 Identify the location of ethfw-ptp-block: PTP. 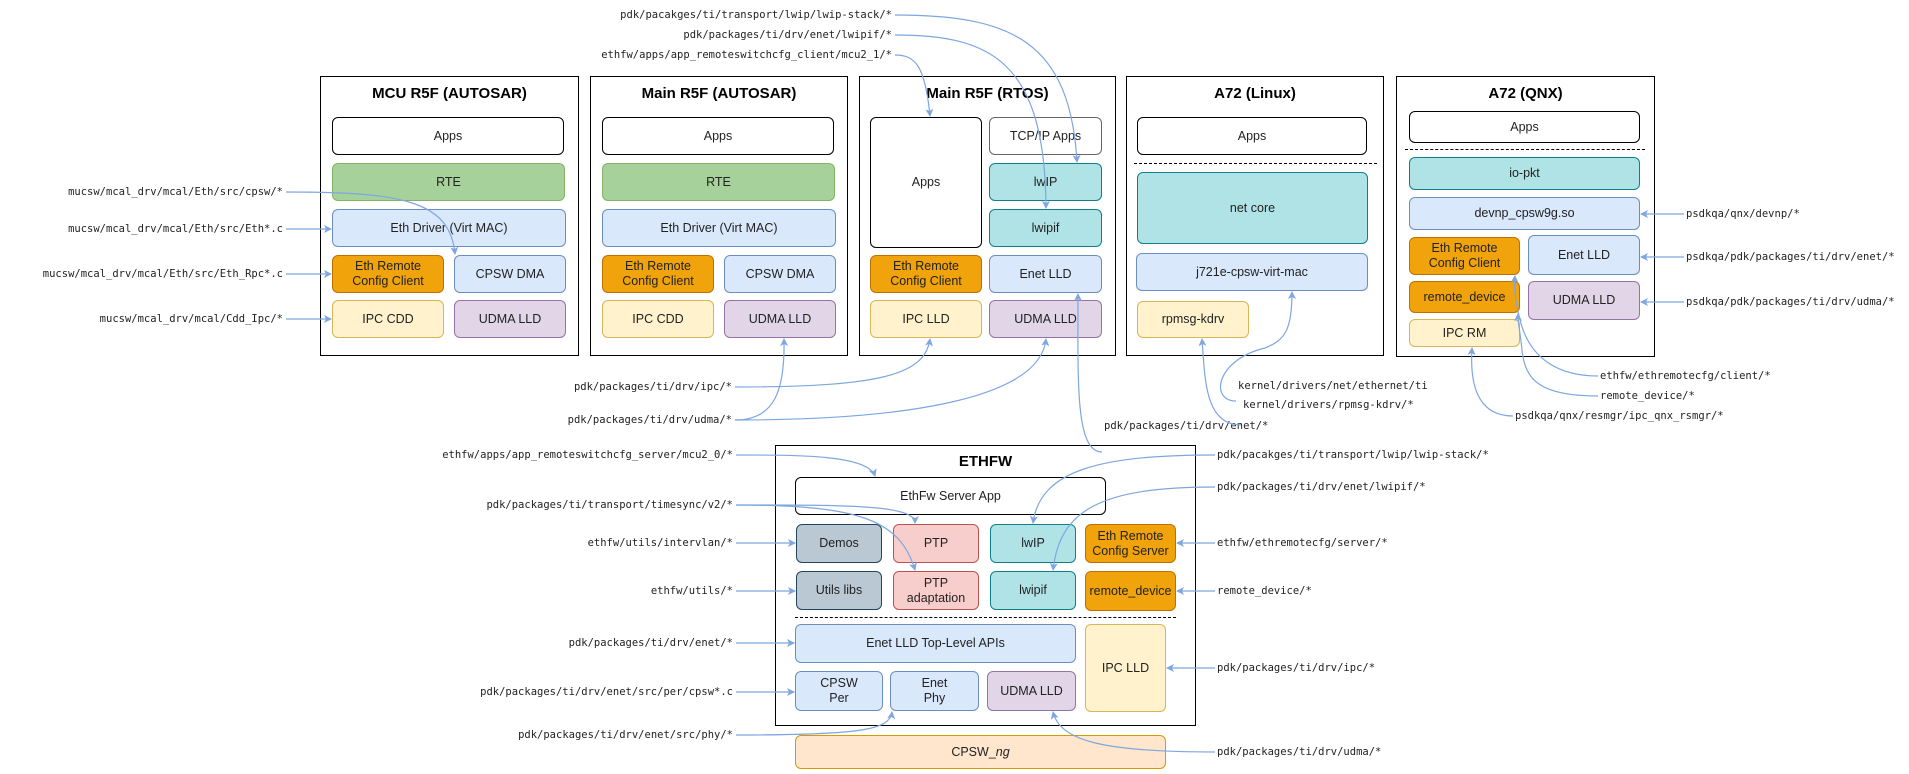
(936, 543).